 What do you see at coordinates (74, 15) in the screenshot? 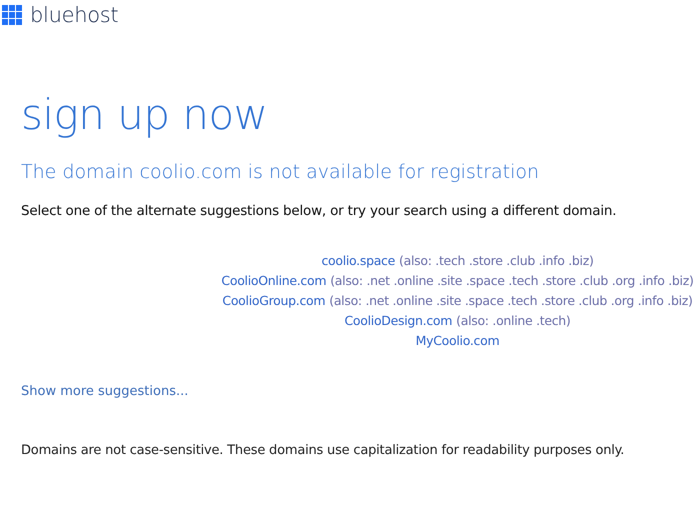
I see `logo-text: bluehost` at bounding box center [74, 15].